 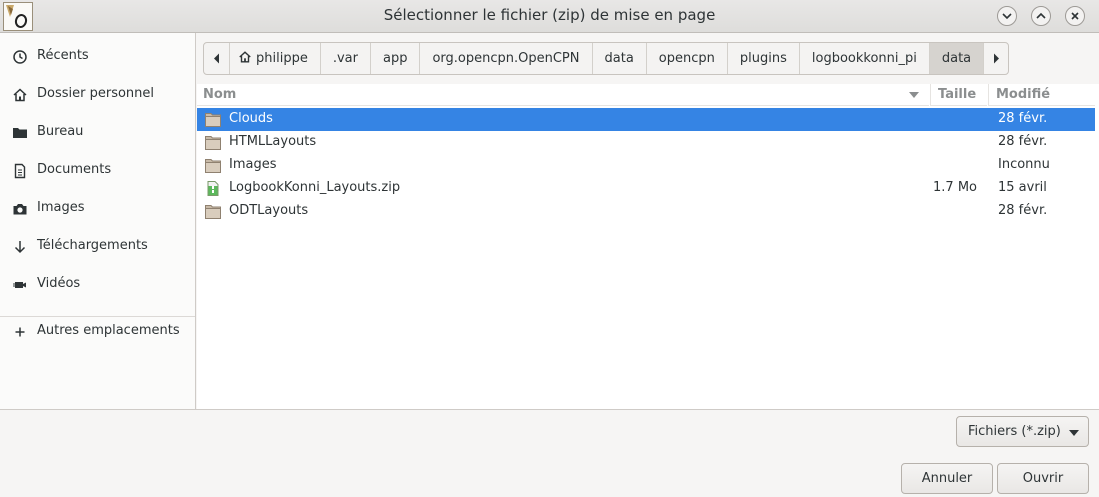 I want to click on sidebar-item-downloads: Téléchargements, so click(x=97, y=247).